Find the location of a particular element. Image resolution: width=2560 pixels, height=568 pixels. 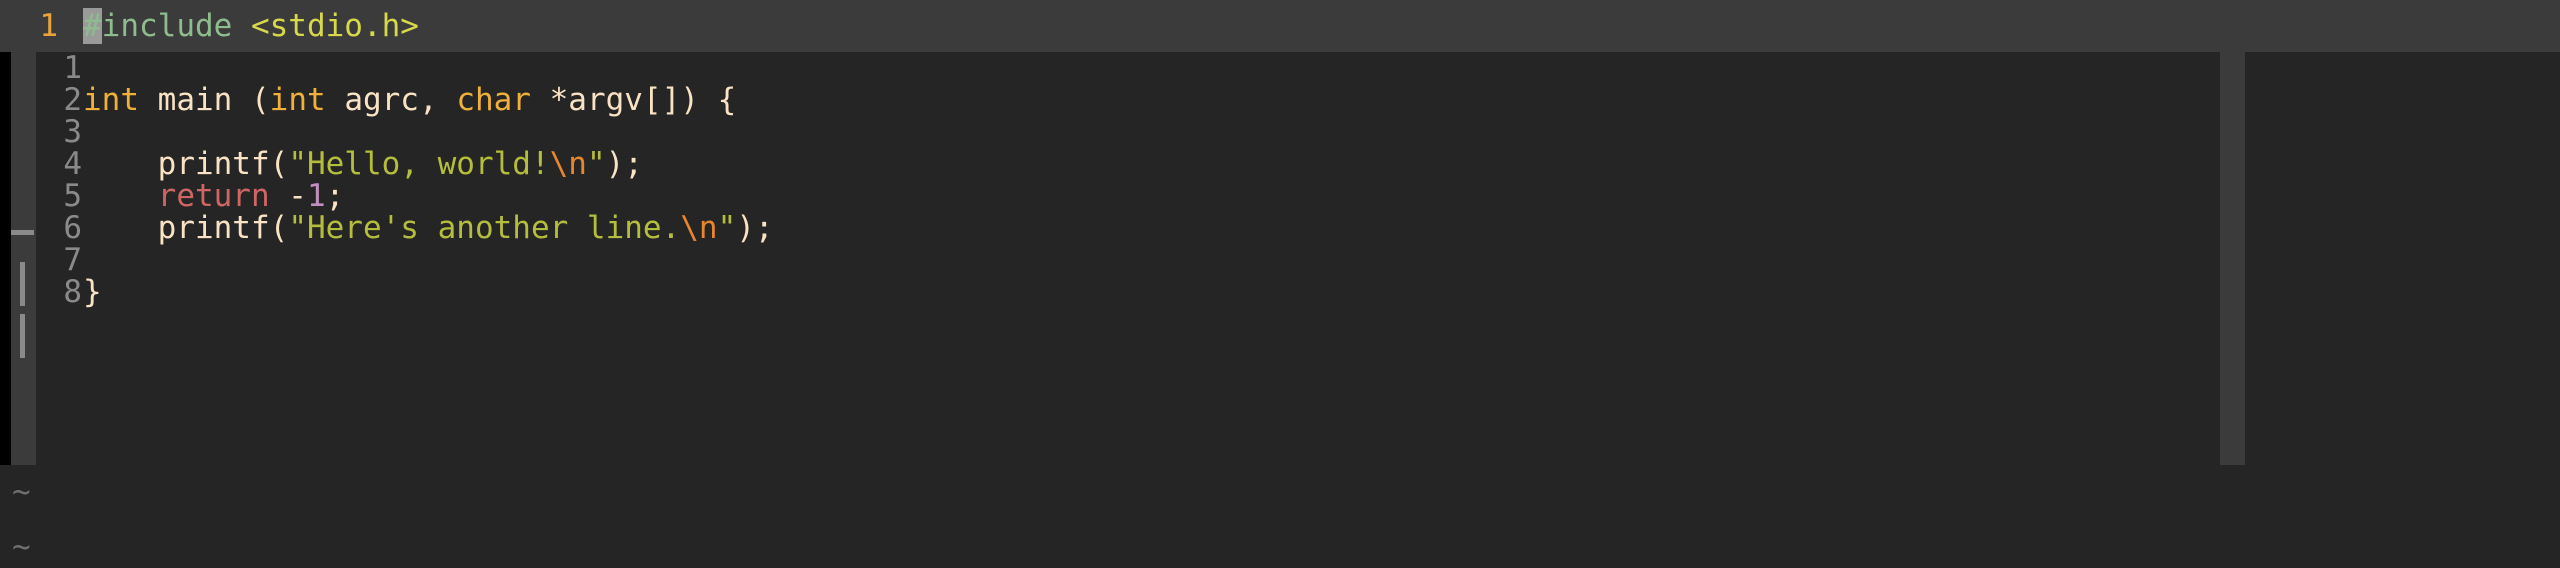

code-line: 3 is located at coordinates (1128, 132).